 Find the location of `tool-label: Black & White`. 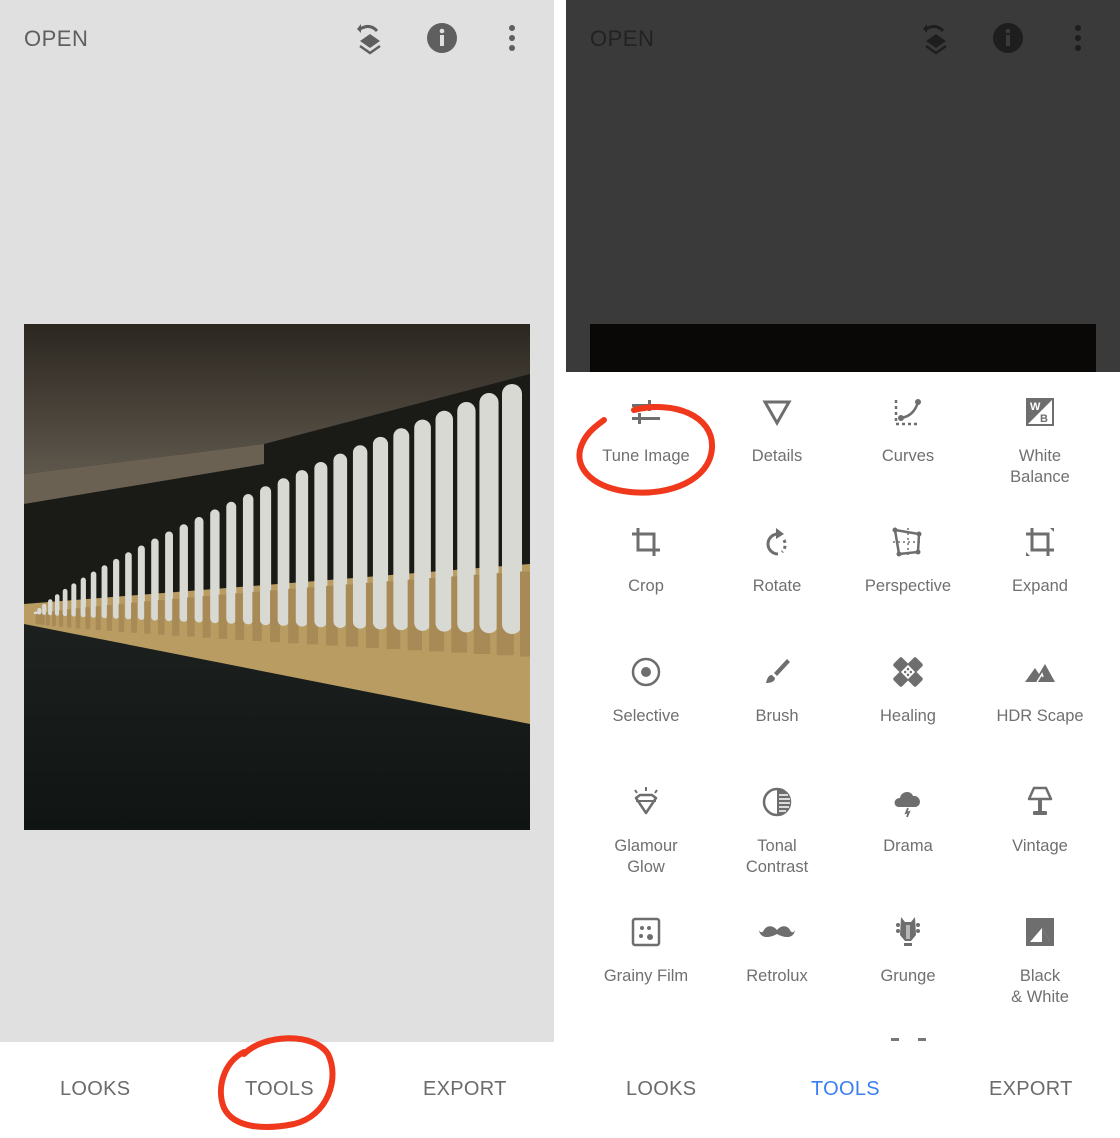

tool-label: Black & White is located at coordinates (1040, 986).